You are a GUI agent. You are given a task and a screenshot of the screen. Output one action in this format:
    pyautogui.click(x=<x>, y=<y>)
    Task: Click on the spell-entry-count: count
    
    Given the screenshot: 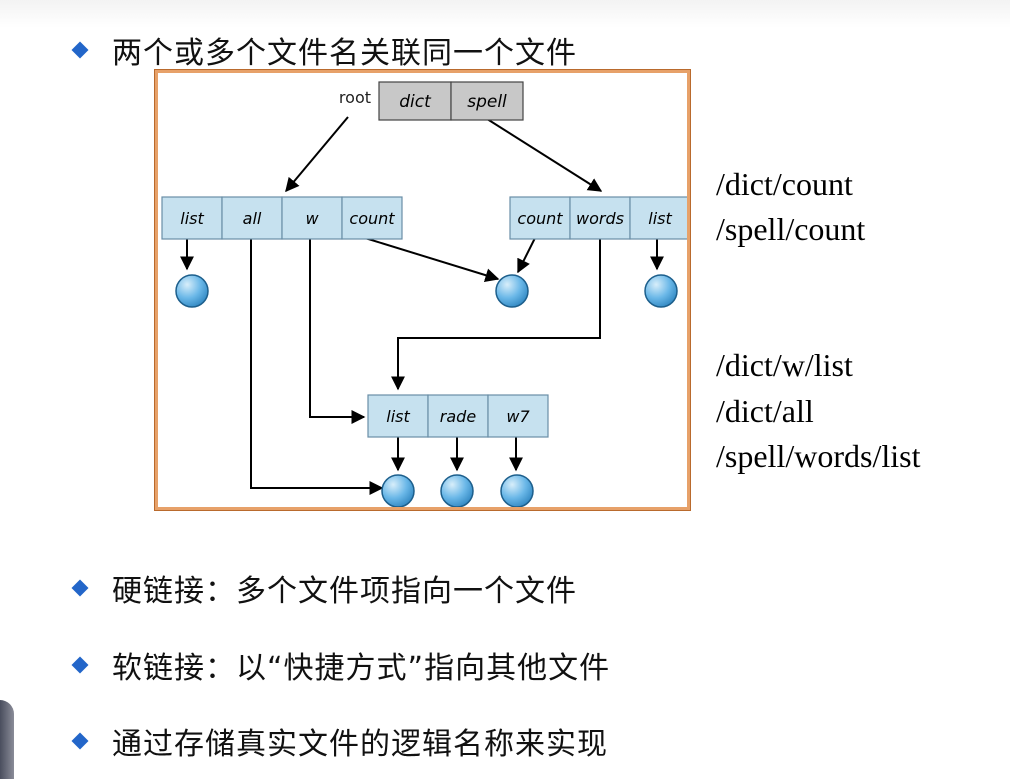 What is the action you would take?
    pyautogui.click(x=540, y=218)
    